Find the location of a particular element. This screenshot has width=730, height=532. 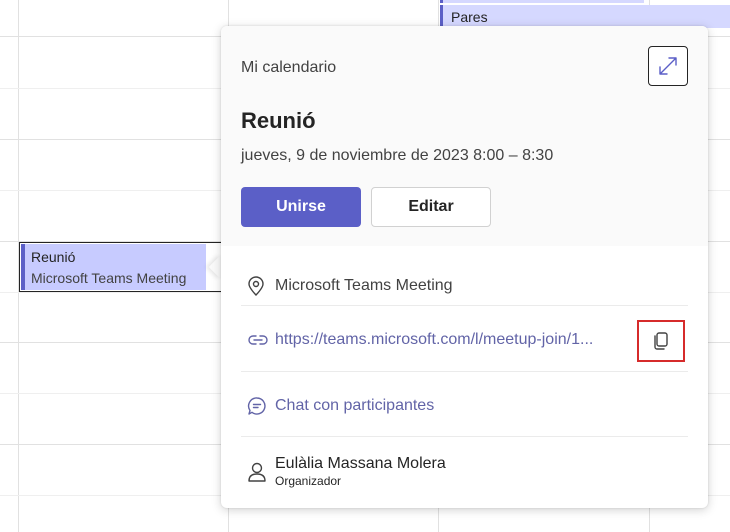

calendar-event-selected: Reunió Microsoft Teams Meeting is located at coordinates (123, 267).